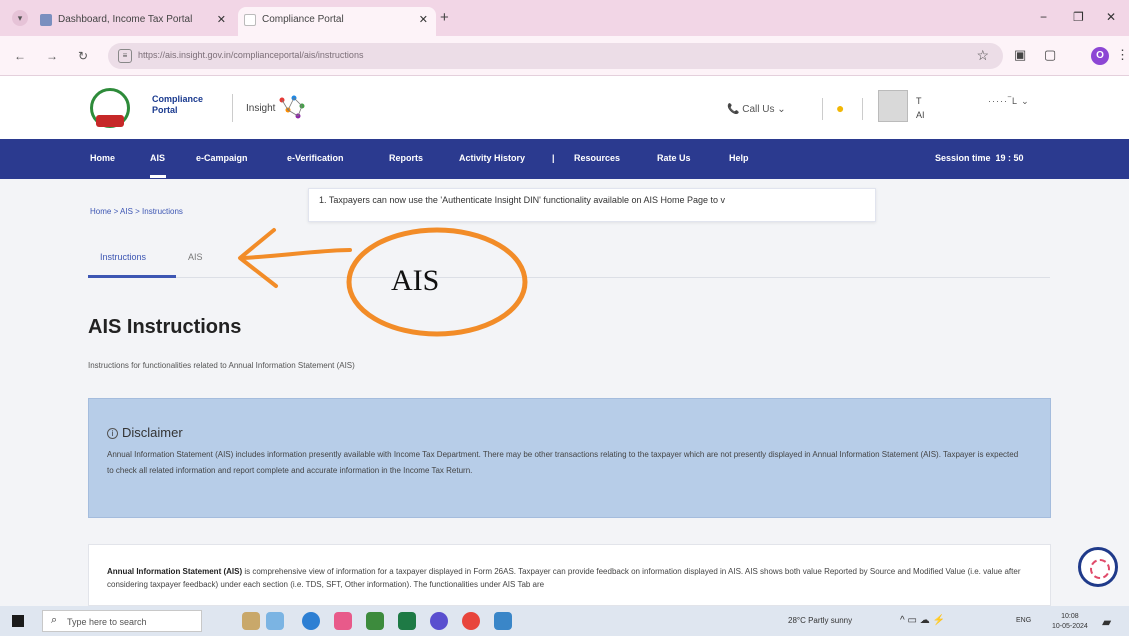 This screenshot has height=636, width=1129. What do you see at coordinates (18, 621) in the screenshot?
I see `windows-start-icon` at bounding box center [18, 621].